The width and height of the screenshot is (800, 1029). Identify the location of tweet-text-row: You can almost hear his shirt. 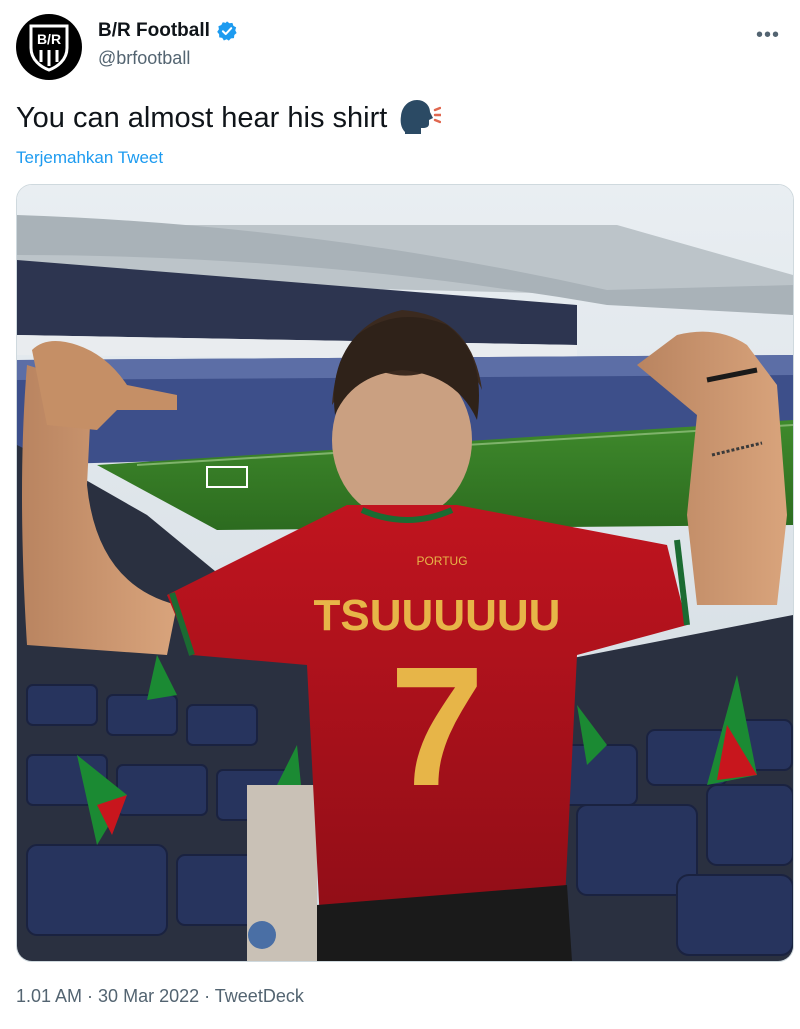
(229, 118).